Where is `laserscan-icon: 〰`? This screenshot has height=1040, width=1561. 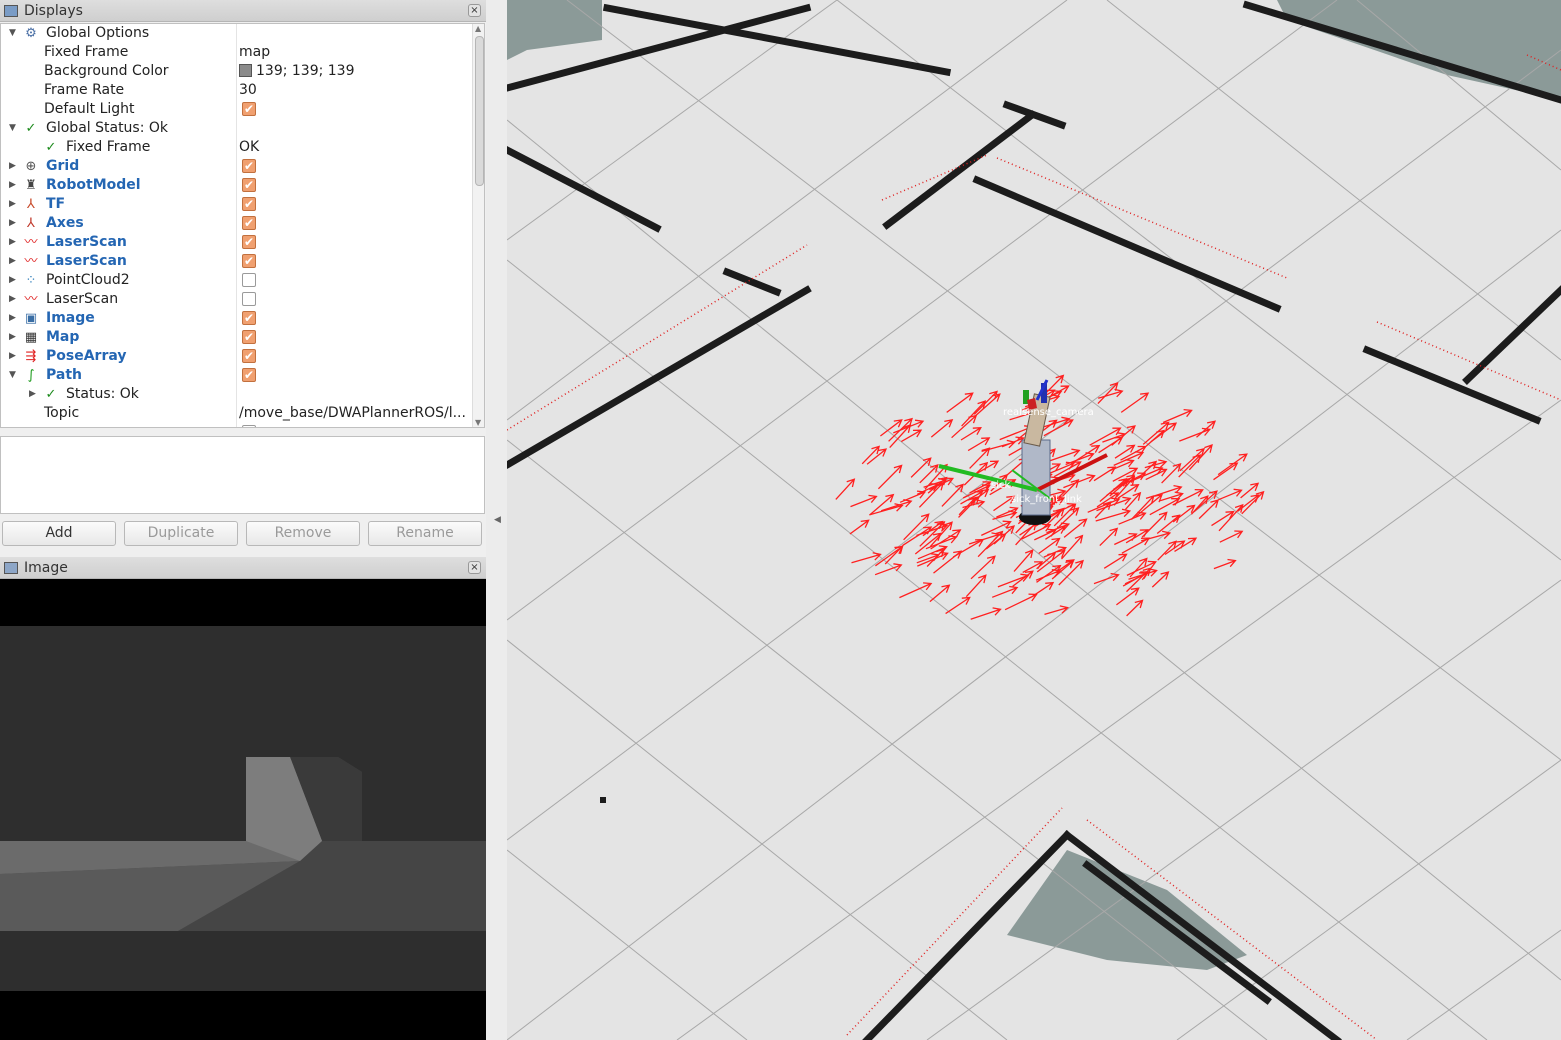 laserscan-icon: 〰 is located at coordinates (31, 299).